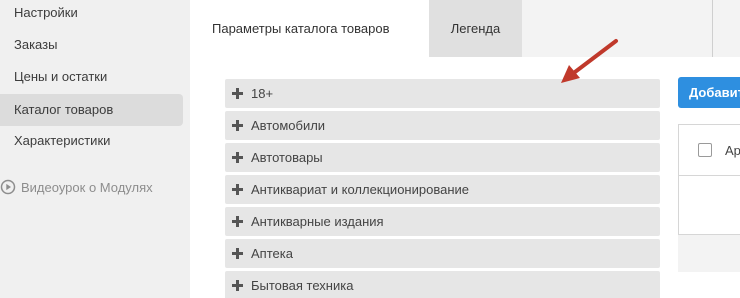 The width and height of the screenshot is (740, 298). What do you see at coordinates (712, 28) in the screenshot?
I see `tab-bar-divider` at bounding box center [712, 28].